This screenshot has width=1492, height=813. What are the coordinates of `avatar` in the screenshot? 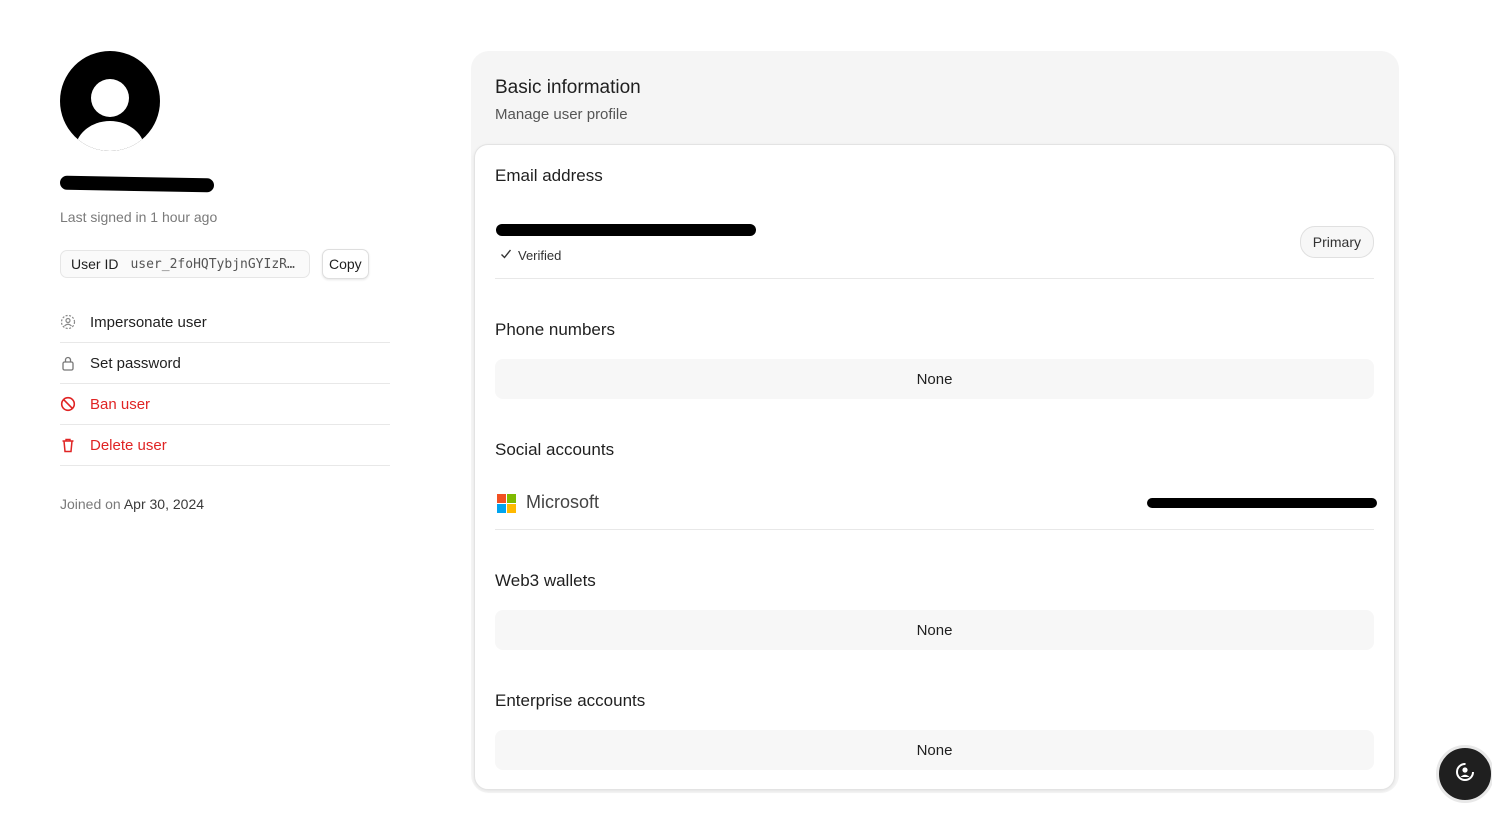 It's located at (110, 101).